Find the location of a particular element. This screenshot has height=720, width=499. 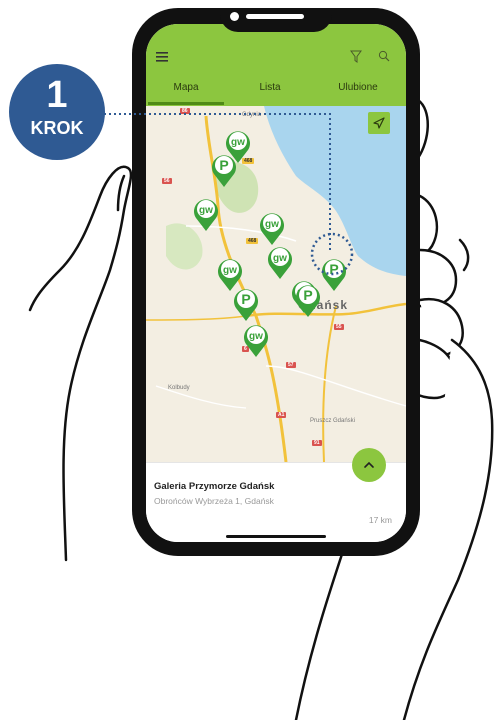

speaker-grille is located at coordinates (275, 16).